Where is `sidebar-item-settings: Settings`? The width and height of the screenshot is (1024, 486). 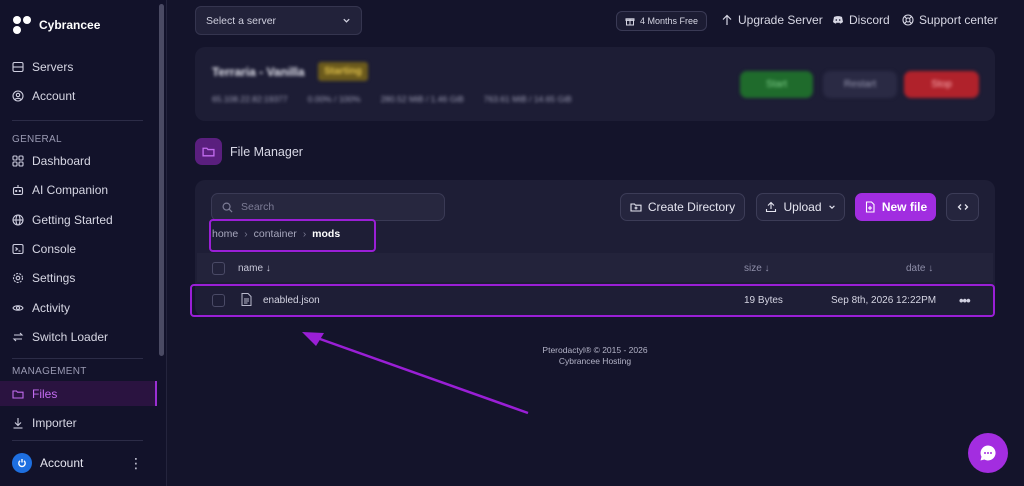 sidebar-item-settings: Settings is located at coordinates (84, 278).